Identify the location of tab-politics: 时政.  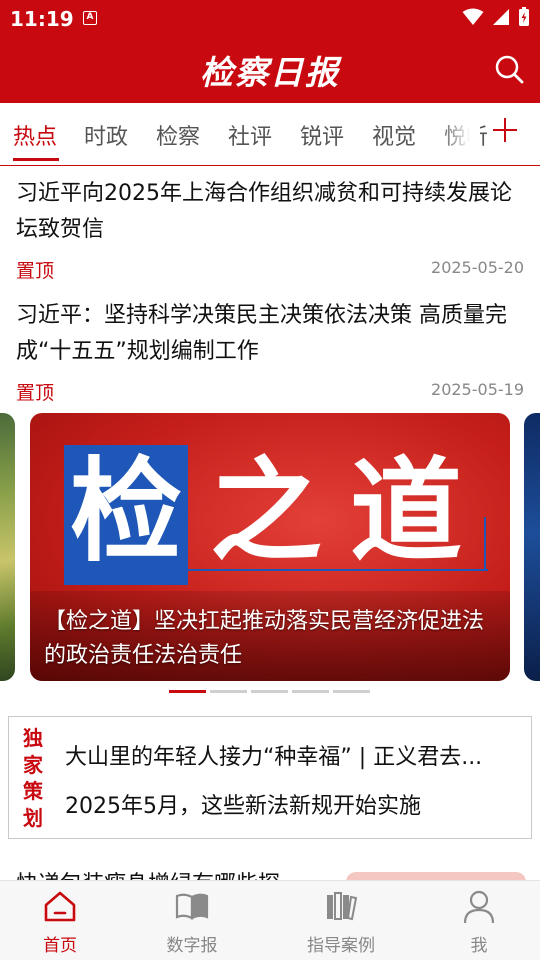
(106, 135).